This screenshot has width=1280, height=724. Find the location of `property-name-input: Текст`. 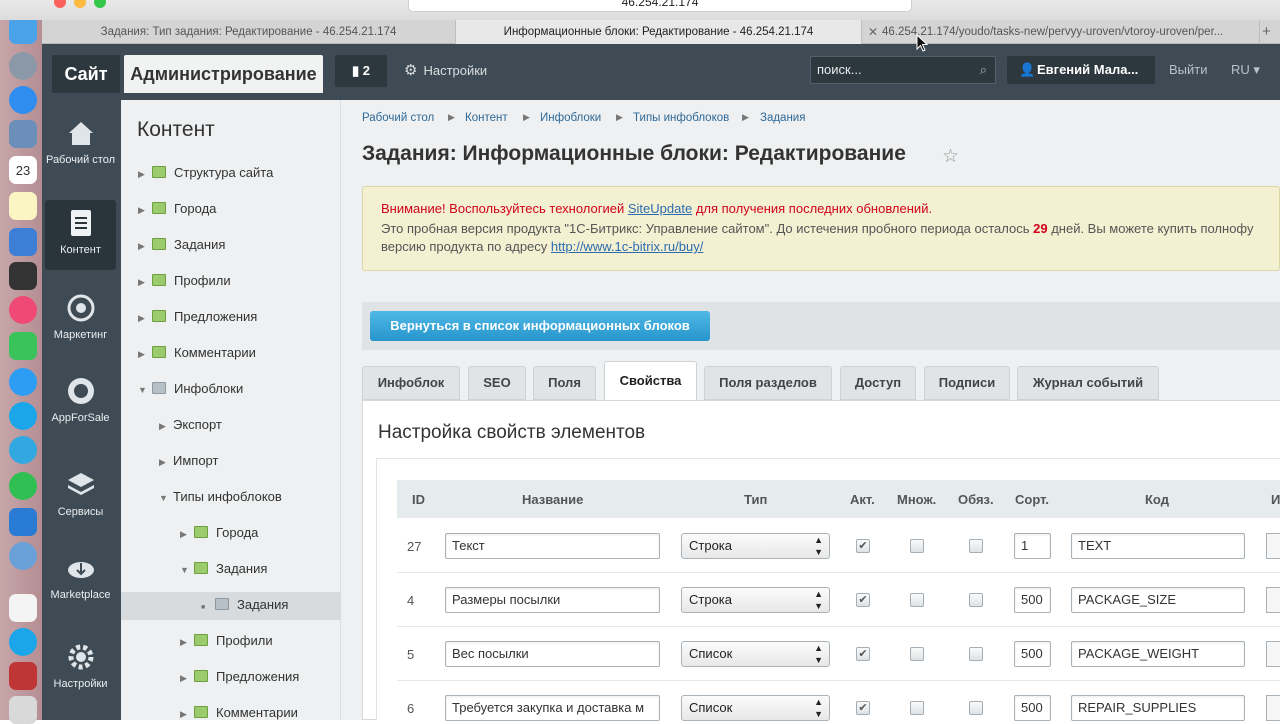

property-name-input: Текст is located at coordinates (552, 546).